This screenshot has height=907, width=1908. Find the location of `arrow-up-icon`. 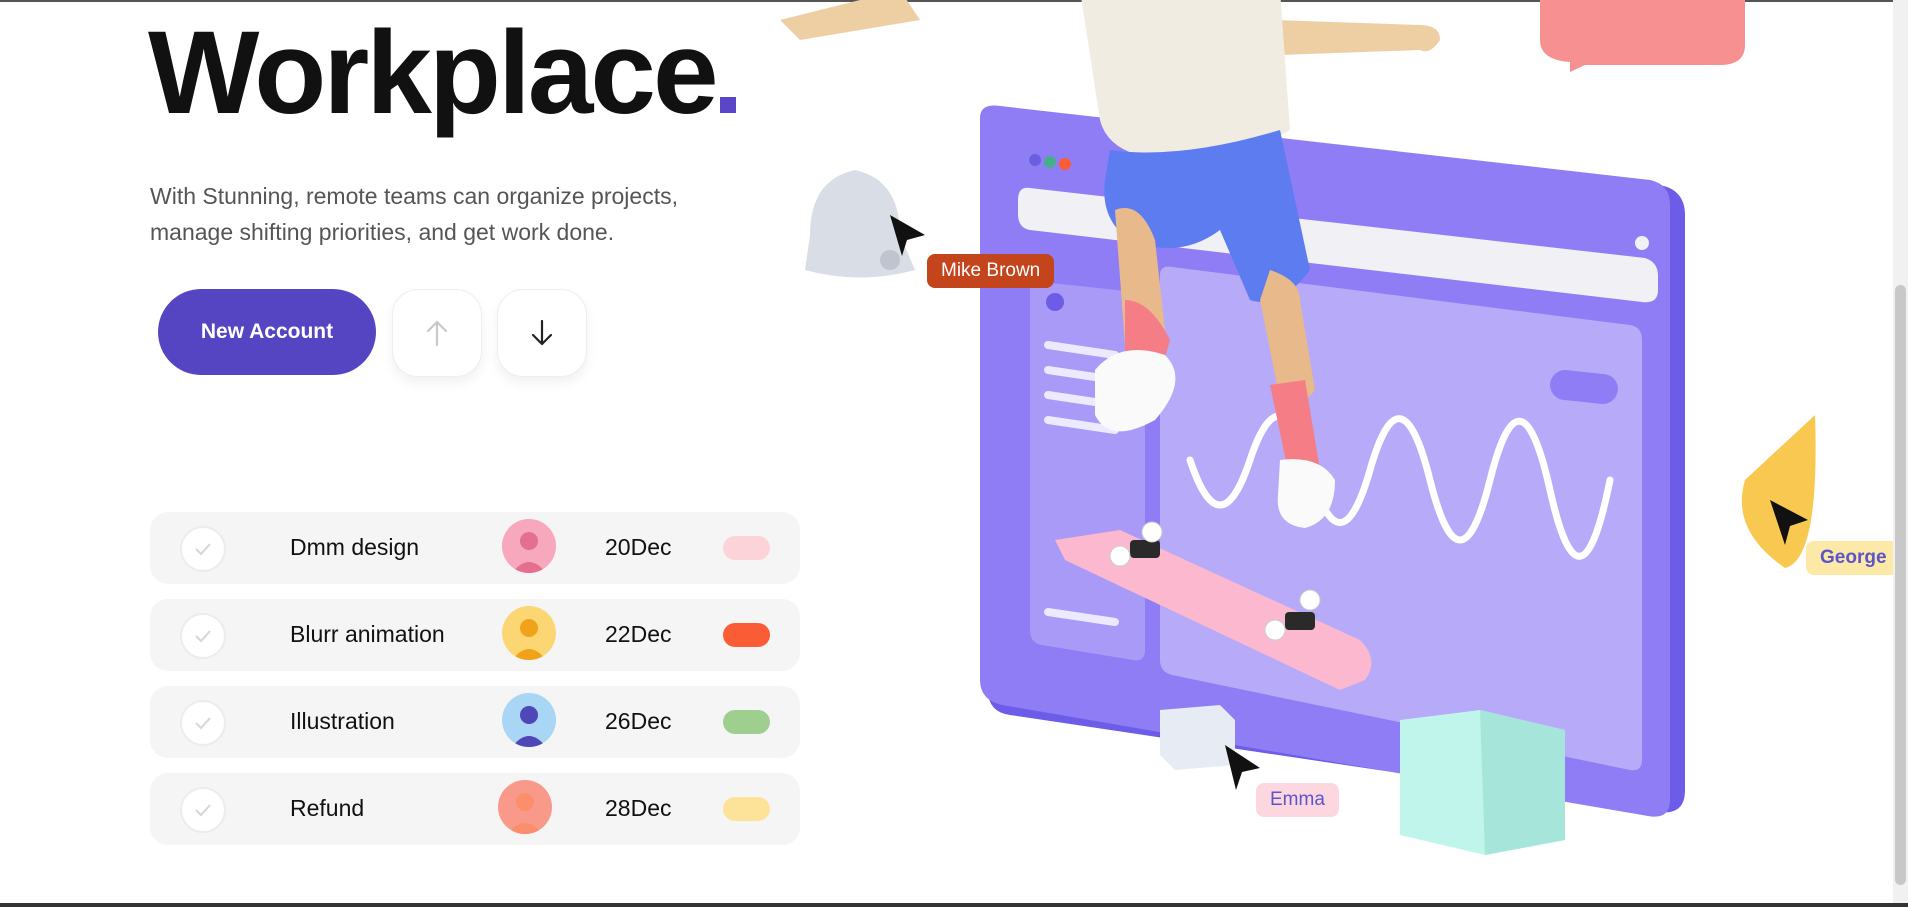

arrow-up-icon is located at coordinates (437, 333).